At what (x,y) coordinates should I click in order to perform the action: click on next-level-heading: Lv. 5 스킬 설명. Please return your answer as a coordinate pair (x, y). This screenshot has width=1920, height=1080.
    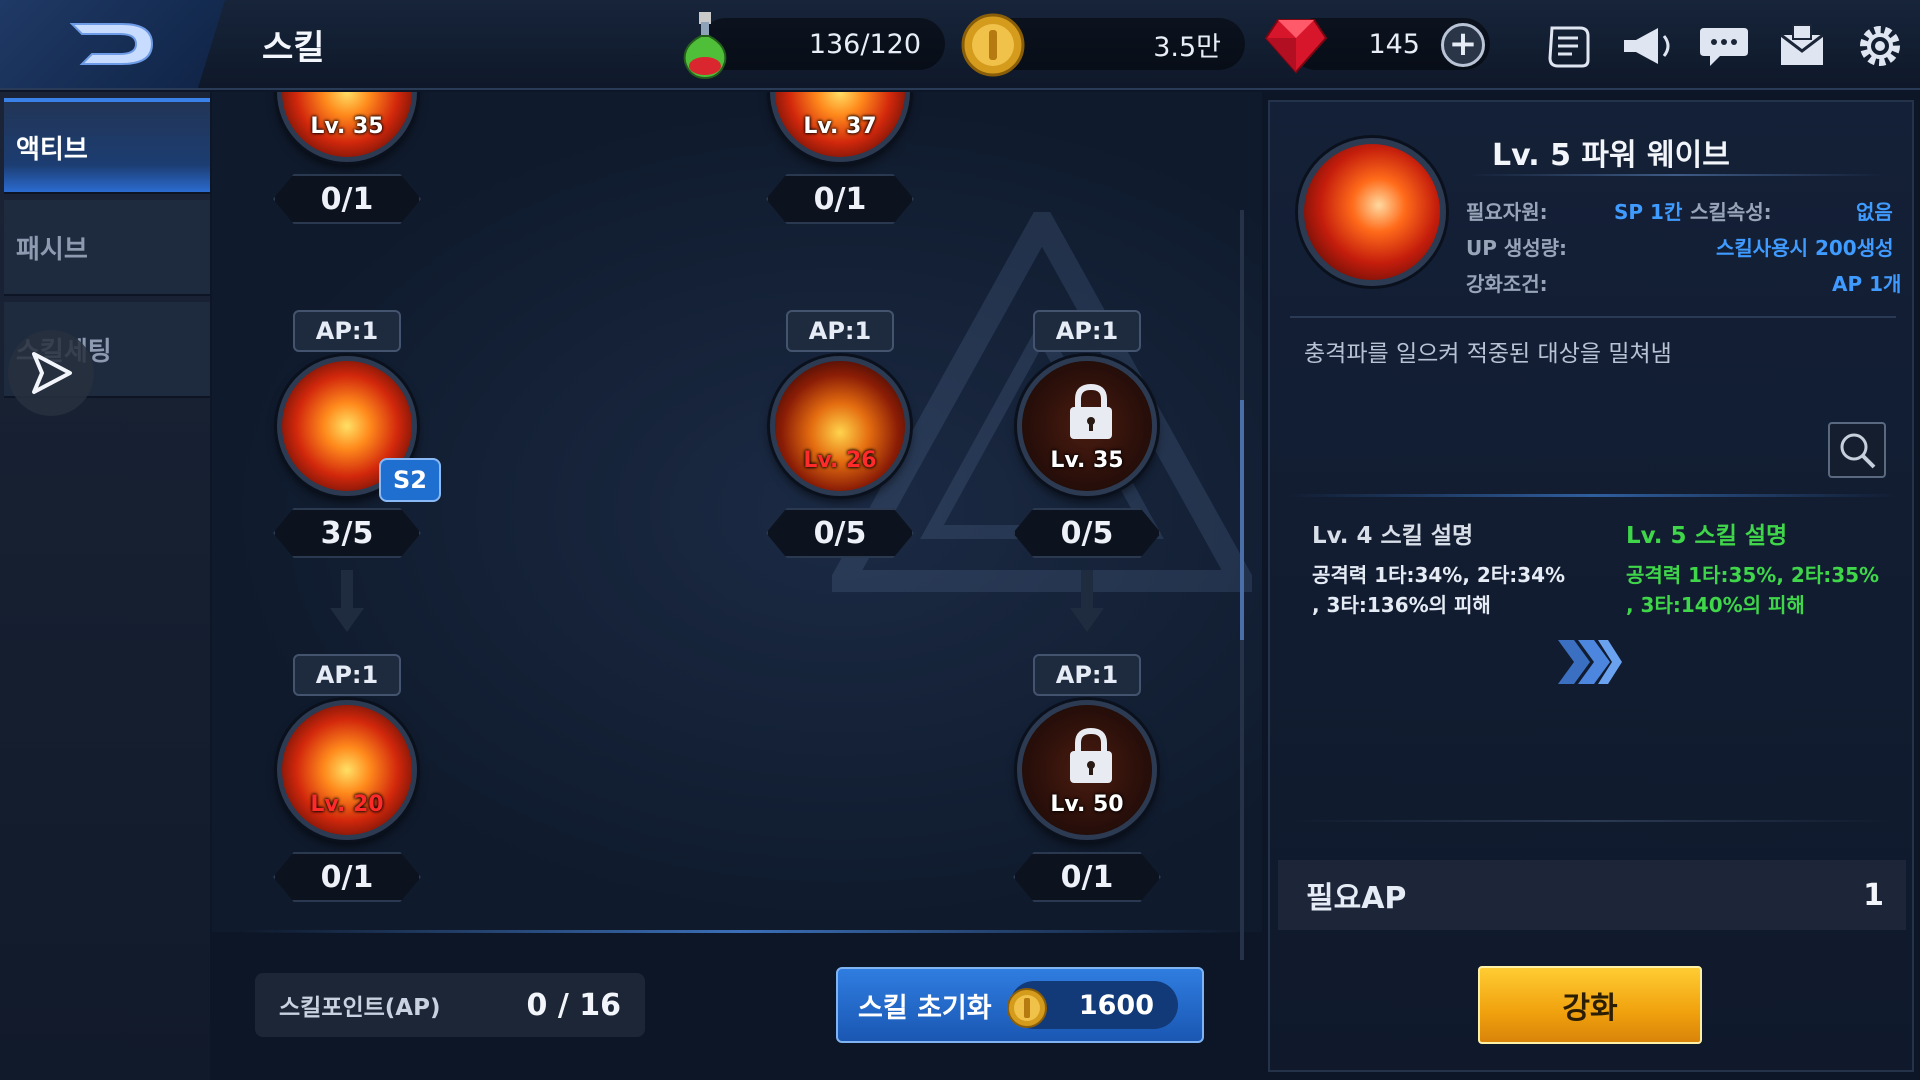
    Looking at the image, I should click on (1707, 536).